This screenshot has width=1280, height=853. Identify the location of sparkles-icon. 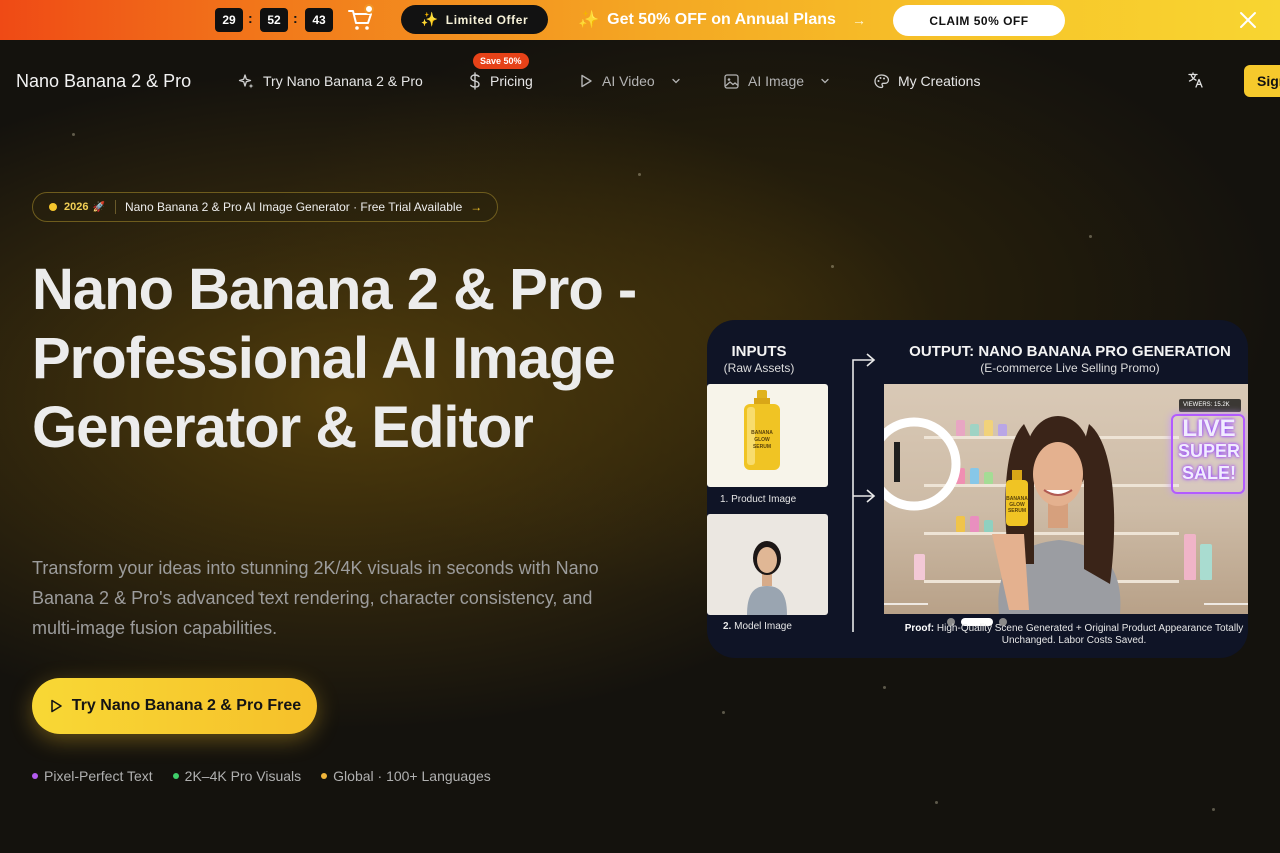
(246, 80).